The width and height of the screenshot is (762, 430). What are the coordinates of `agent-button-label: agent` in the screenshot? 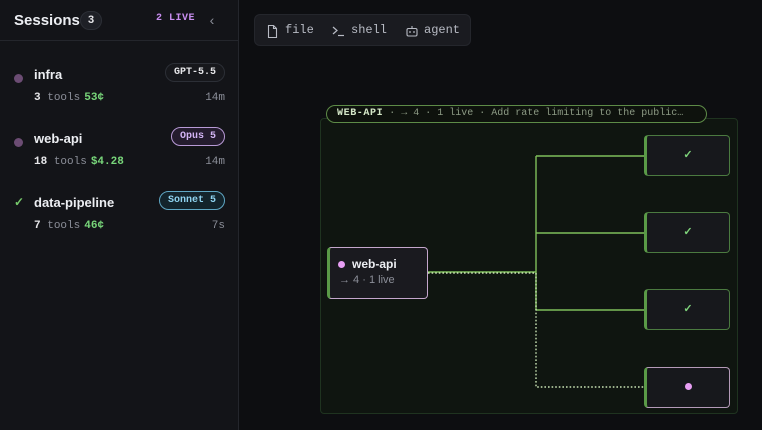 It's located at (442, 30).